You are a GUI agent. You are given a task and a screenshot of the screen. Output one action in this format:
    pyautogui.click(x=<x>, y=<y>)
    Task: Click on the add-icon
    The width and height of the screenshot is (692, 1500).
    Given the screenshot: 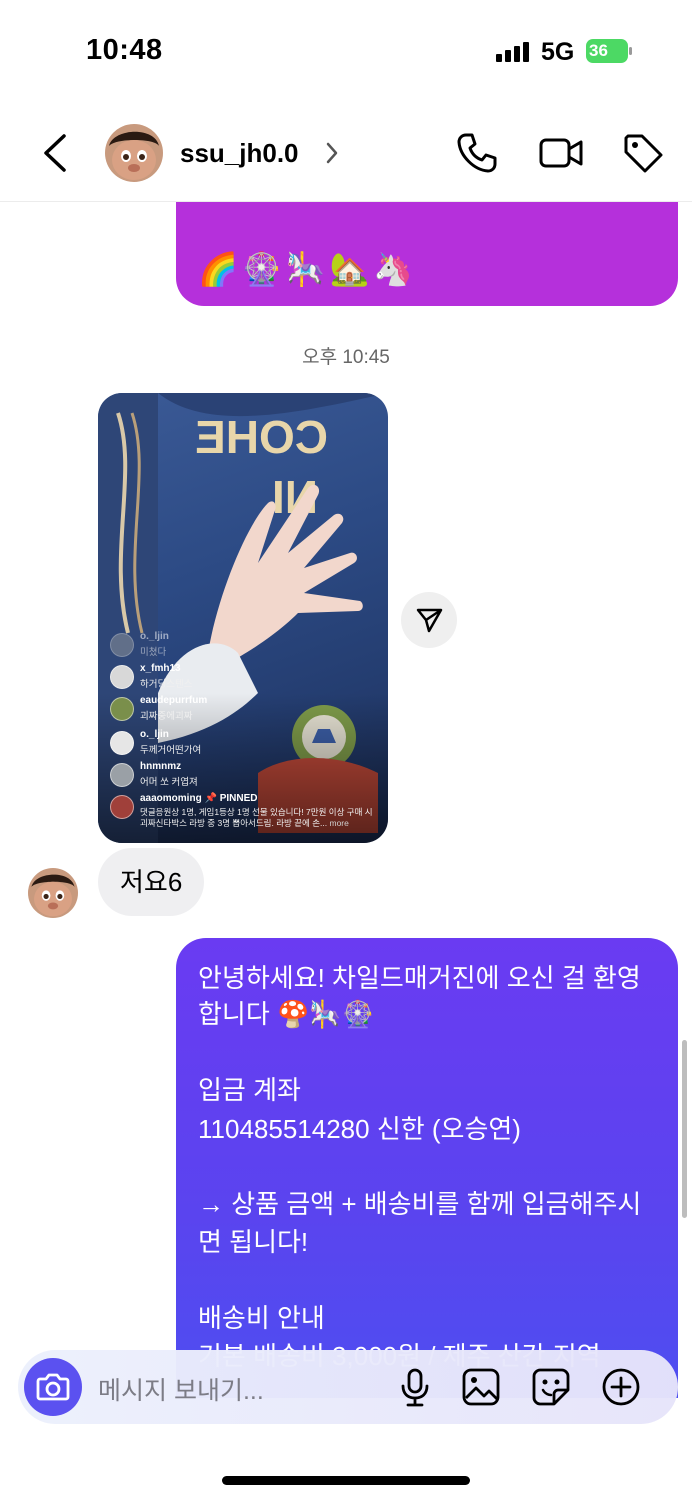 What is the action you would take?
    pyautogui.click(x=621, y=1387)
    